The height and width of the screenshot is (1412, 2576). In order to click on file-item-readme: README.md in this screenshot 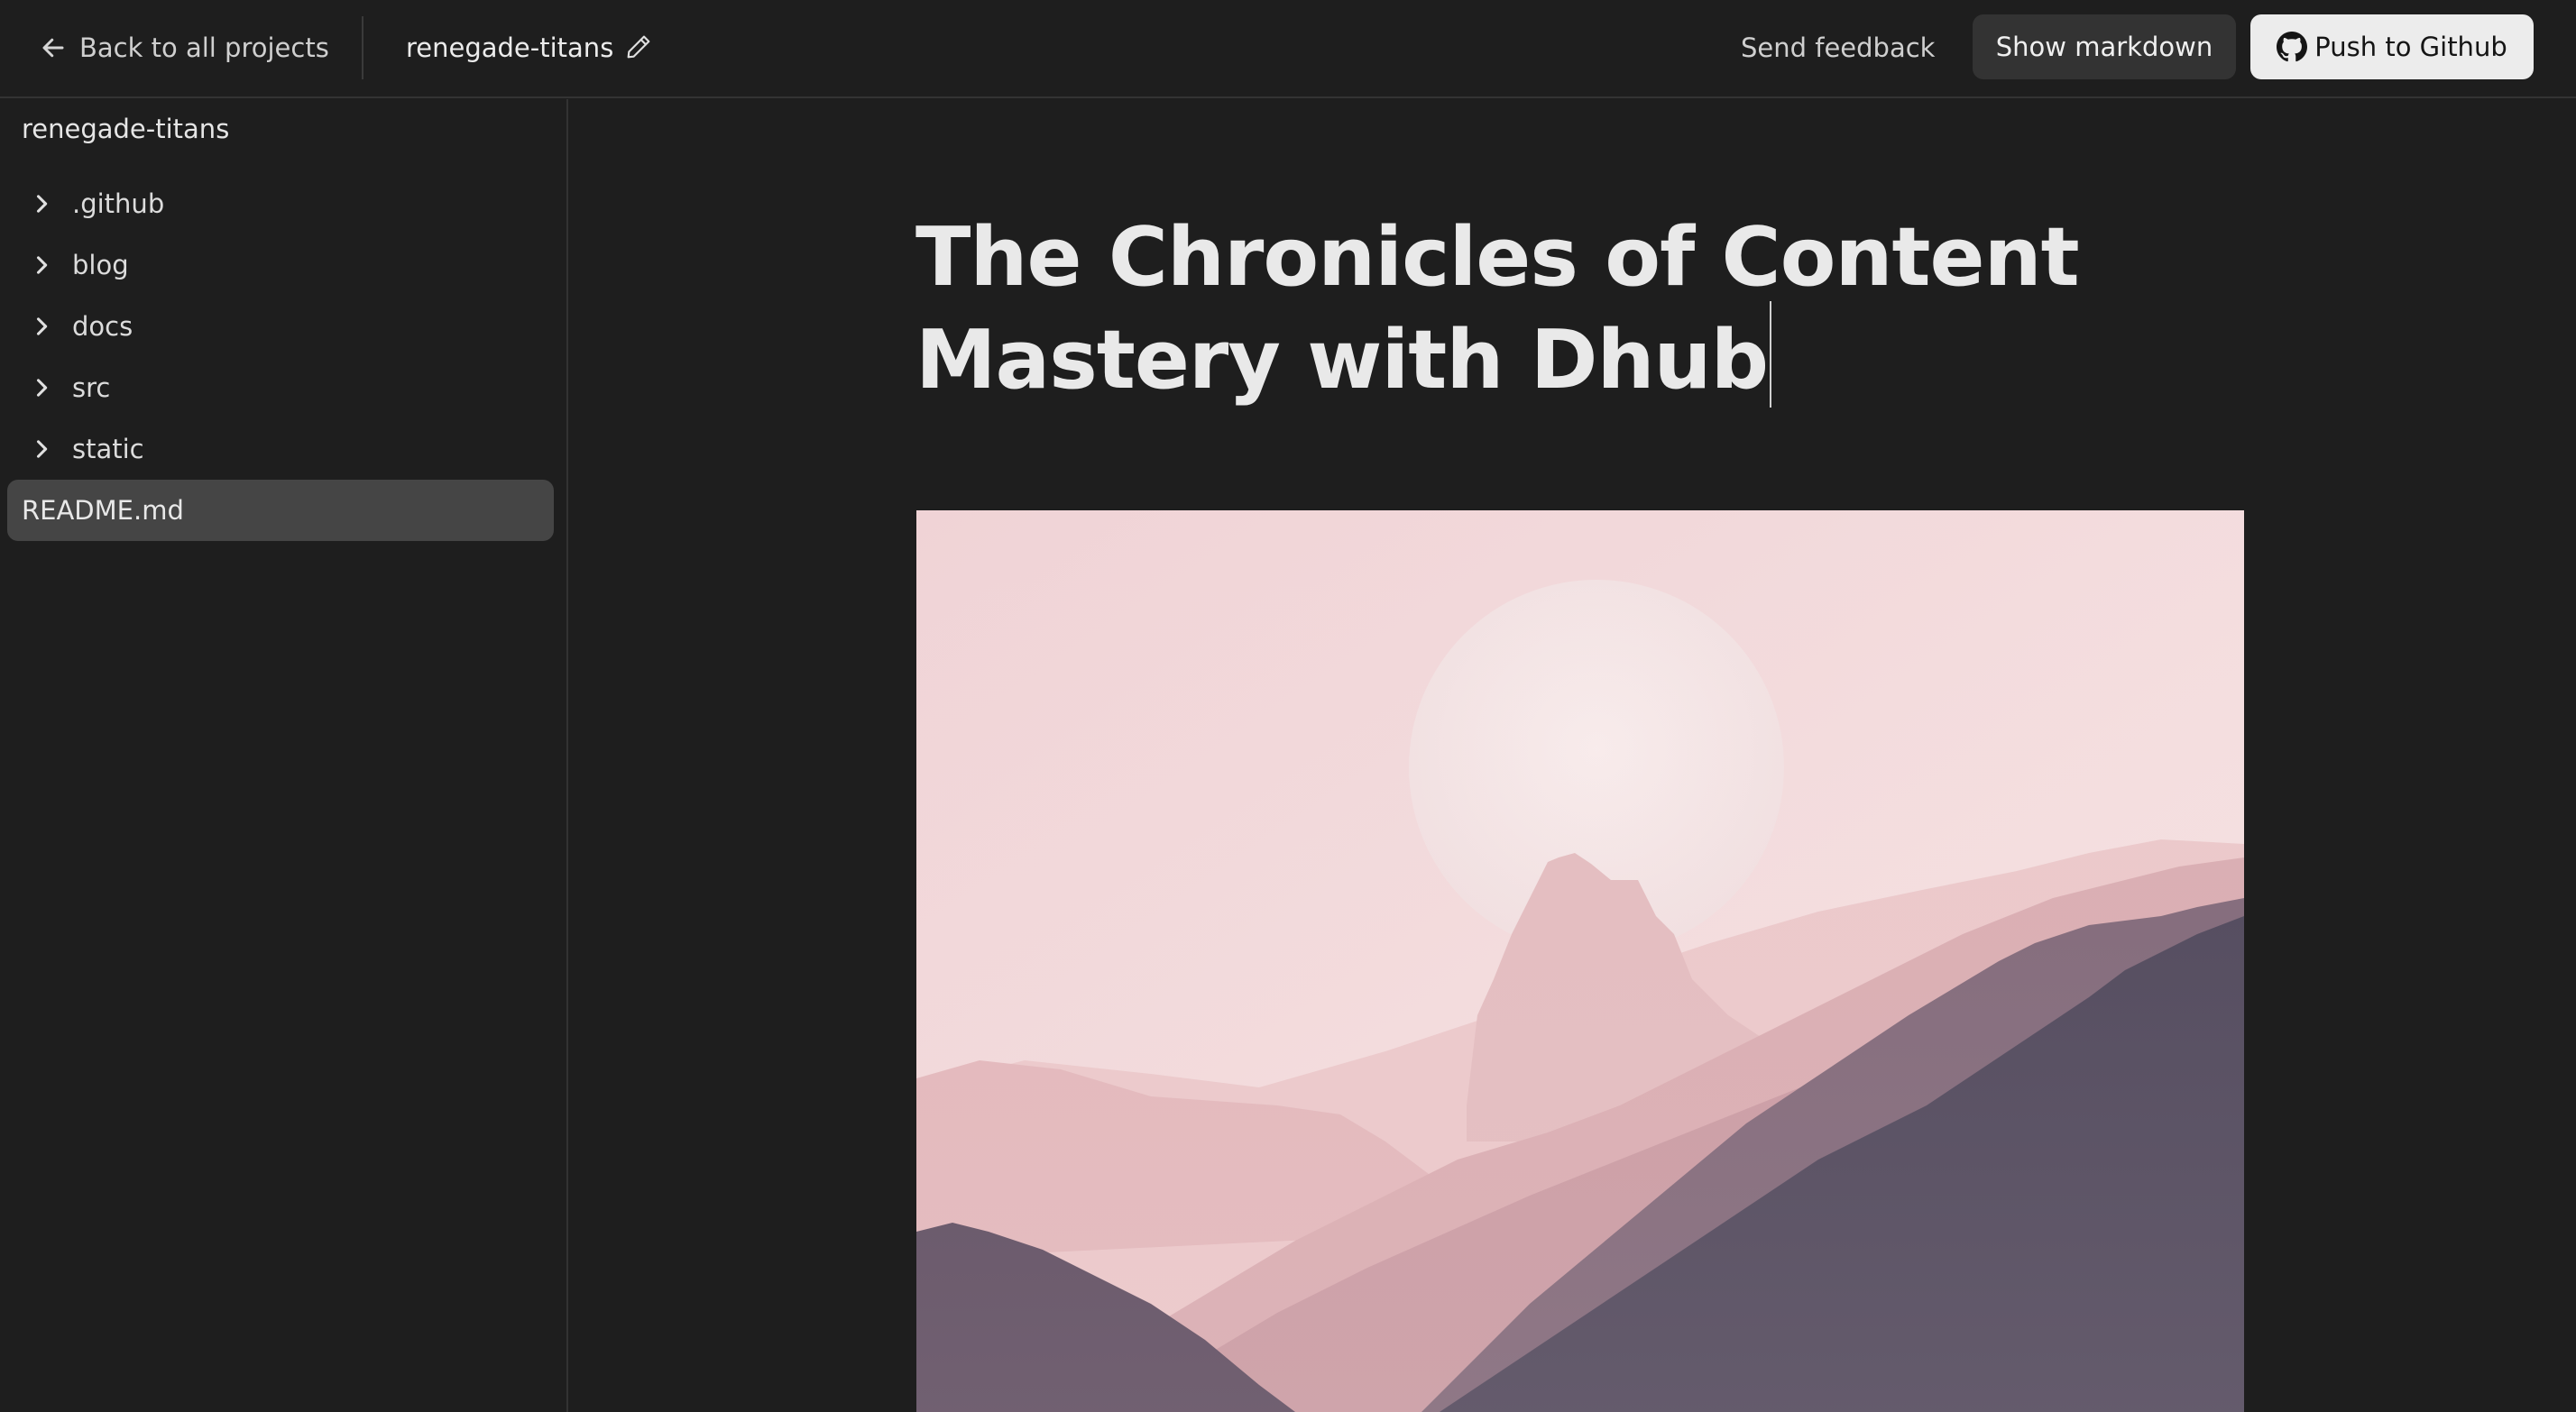, I will do `click(280, 510)`.